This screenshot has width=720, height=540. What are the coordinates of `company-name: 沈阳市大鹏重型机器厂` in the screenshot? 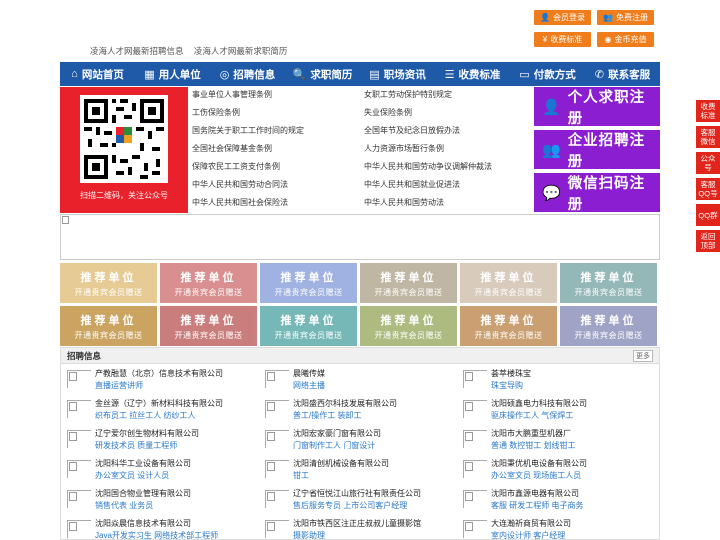 It's located at (531, 433).